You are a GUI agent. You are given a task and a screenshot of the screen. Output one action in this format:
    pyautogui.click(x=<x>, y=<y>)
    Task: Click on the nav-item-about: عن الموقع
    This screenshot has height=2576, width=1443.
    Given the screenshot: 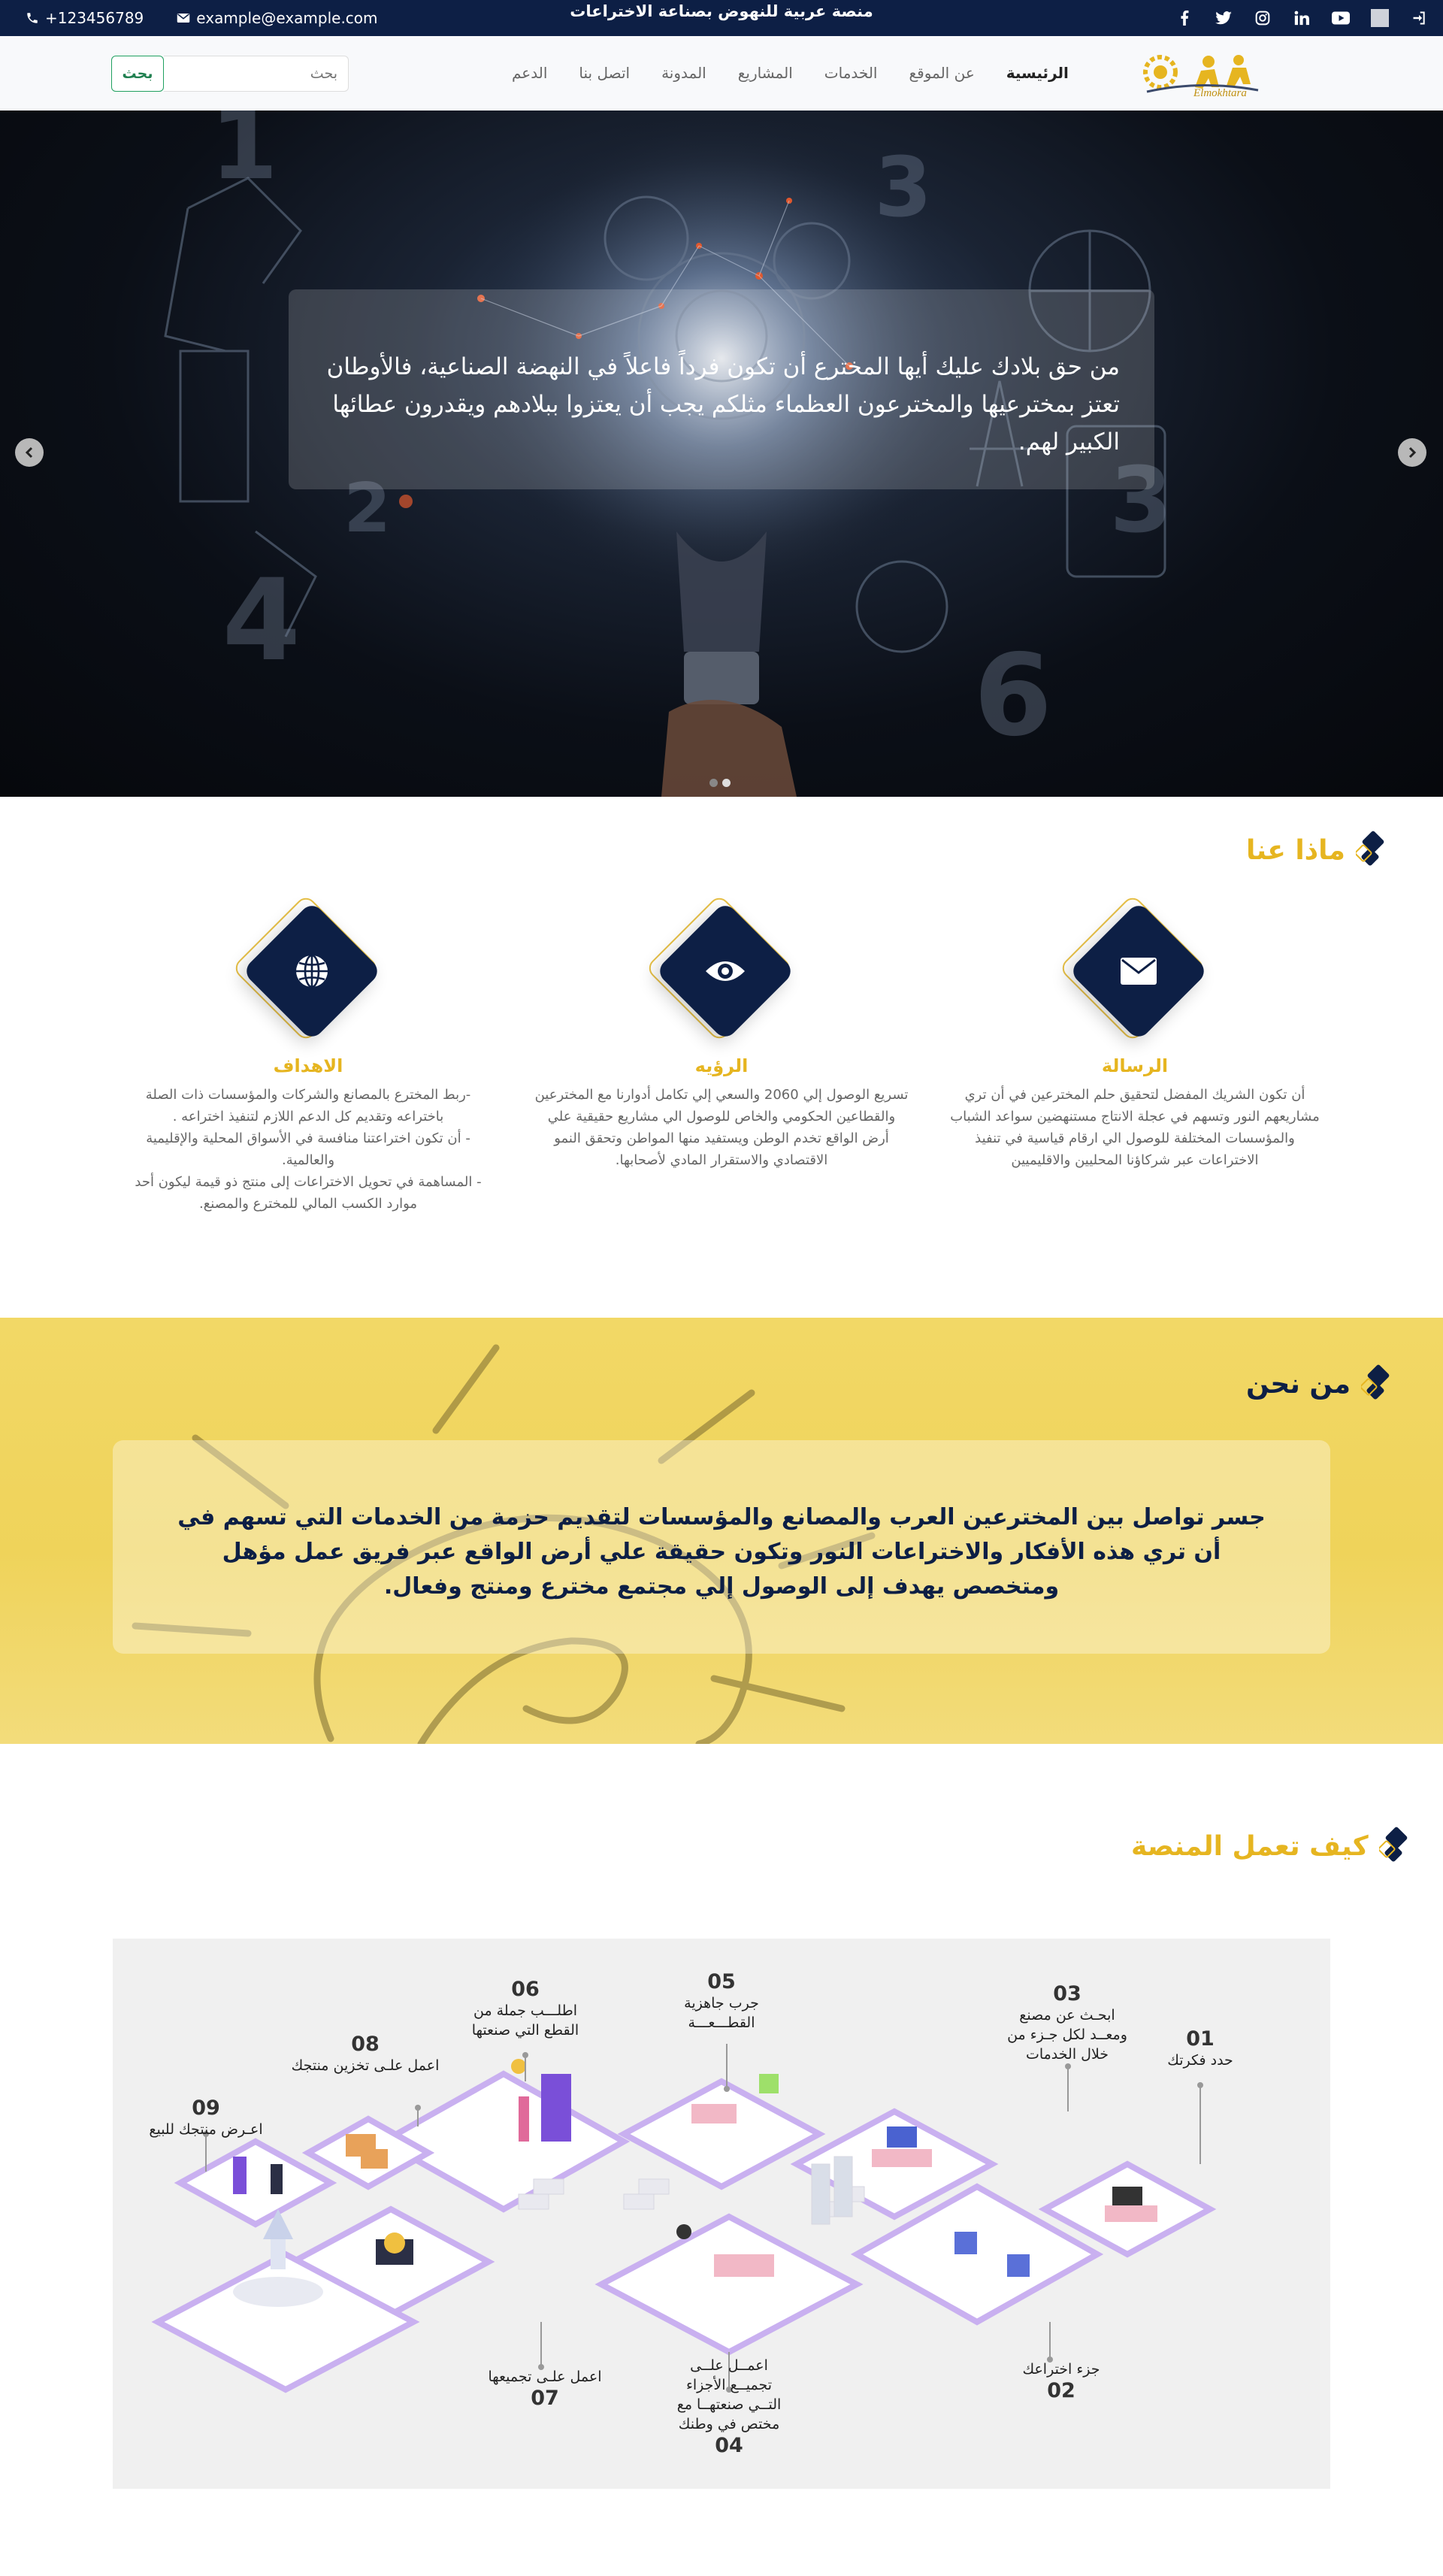 What is the action you would take?
    pyautogui.click(x=942, y=73)
    